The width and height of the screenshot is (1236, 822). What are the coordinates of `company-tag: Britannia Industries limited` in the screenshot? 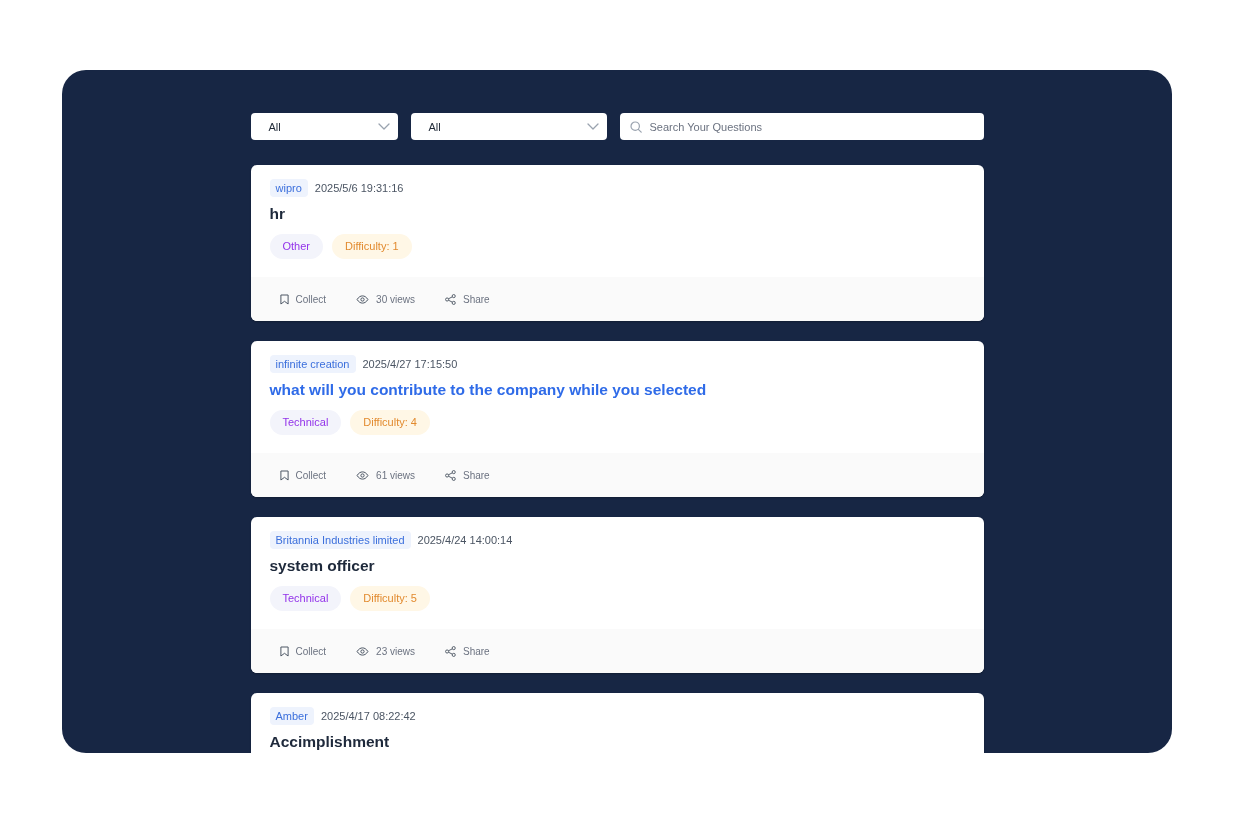 It's located at (340, 540).